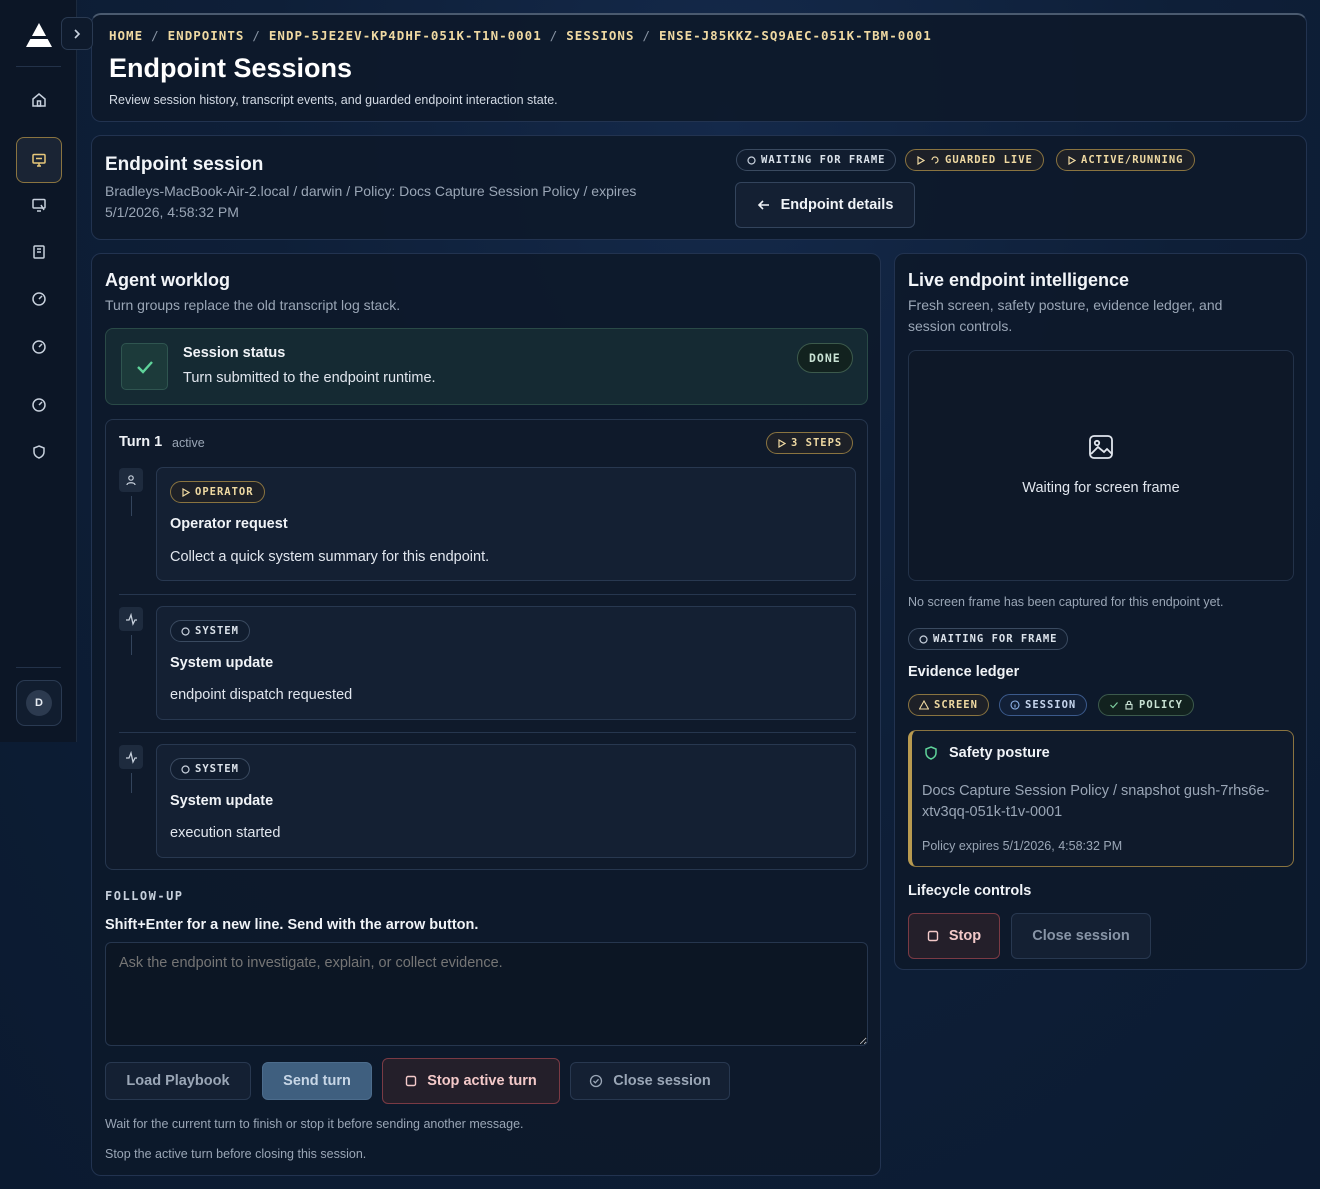  Describe the element at coordinates (960, 326) in the screenshot. I see `intel-subtitle-line: session controls.` at that location.